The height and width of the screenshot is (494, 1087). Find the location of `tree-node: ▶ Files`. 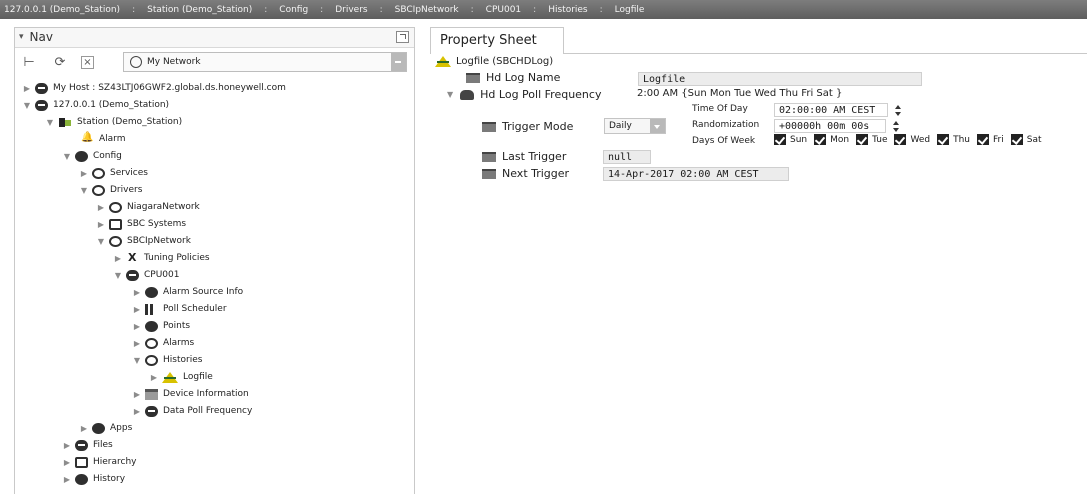

tree-node: ▶ Files is located at coordinates (87, 445).